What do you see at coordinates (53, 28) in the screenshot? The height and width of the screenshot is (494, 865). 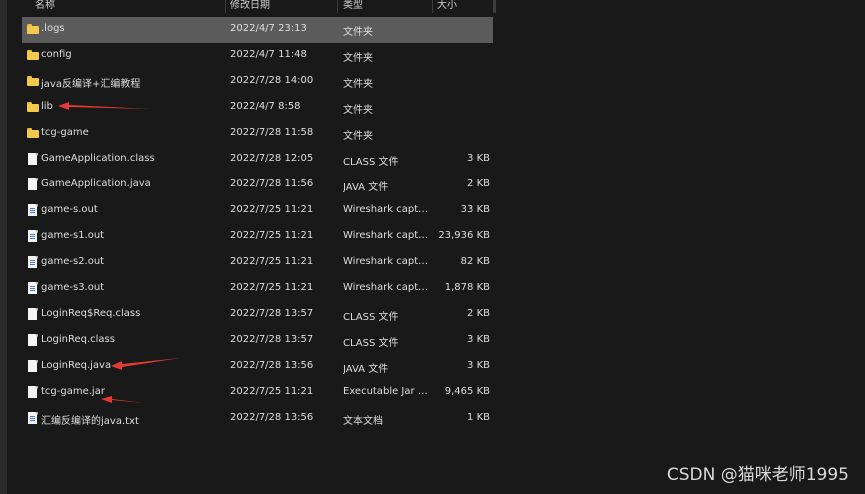 I see `file-name: .logs` at bounding box center [53, 28].